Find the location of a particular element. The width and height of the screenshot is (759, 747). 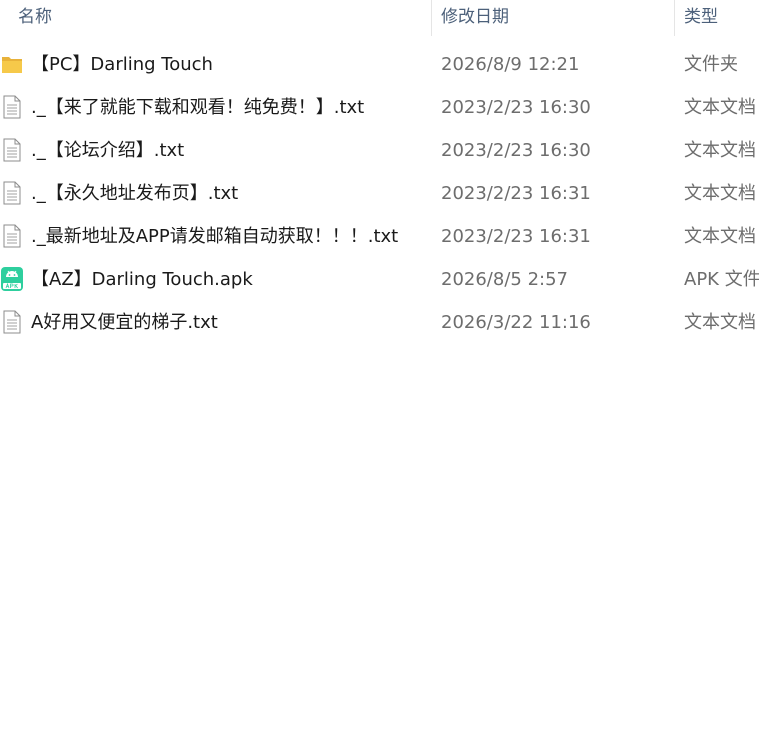

column-header-date-modified: 修改日期 is located at coordinates (475, 18).